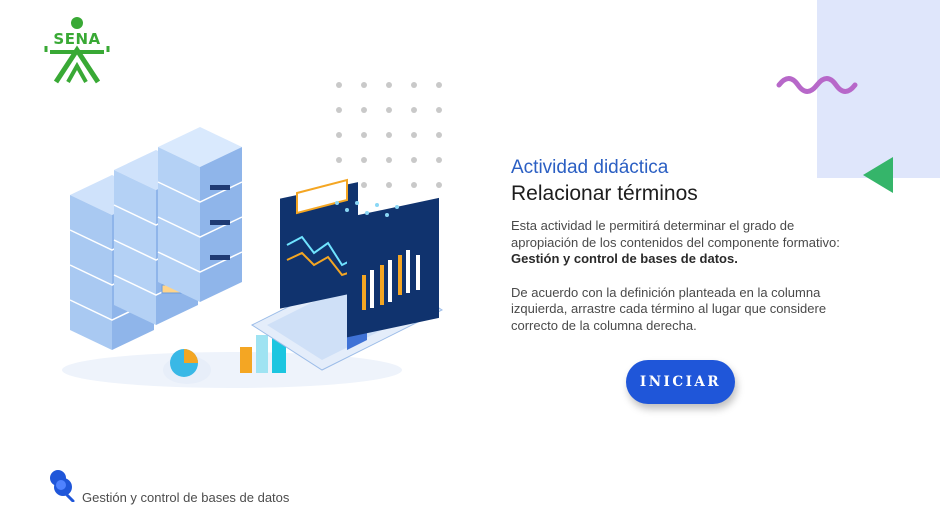 Image resolution: width=940 pixels, height=528 pixels. What do you see at coordinates (590, 167) in the screenshot?
I see `activity-kicker: Actividad didáctica` at bounding box center [590, 167].